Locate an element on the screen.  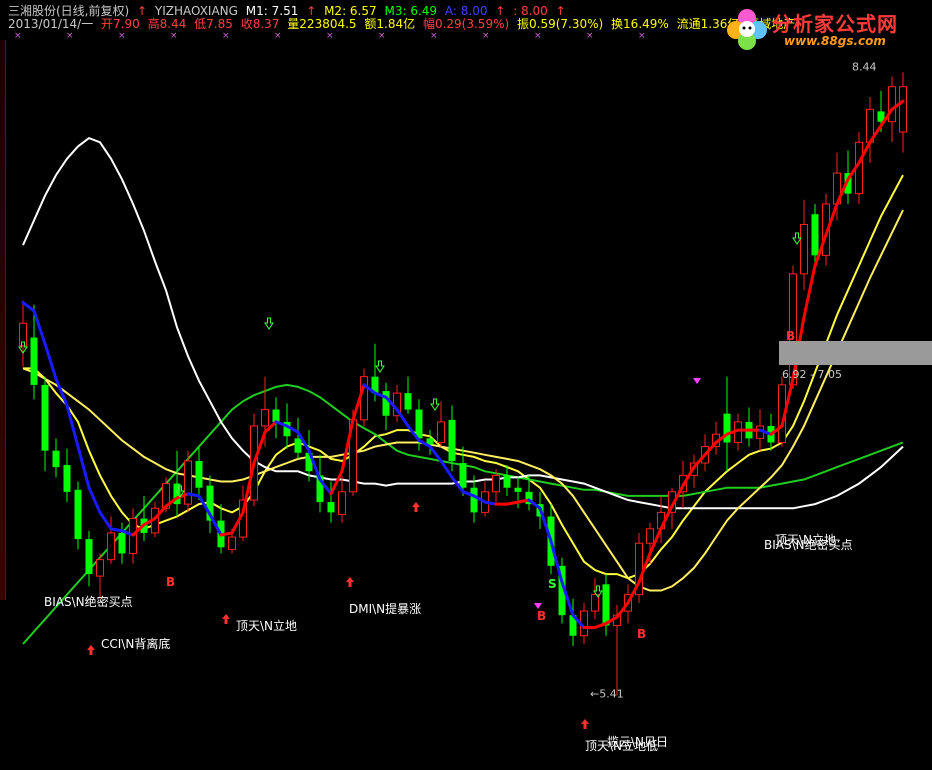
quote-change: 幅0.29(3.59%) is located at coordinates (466, 24).